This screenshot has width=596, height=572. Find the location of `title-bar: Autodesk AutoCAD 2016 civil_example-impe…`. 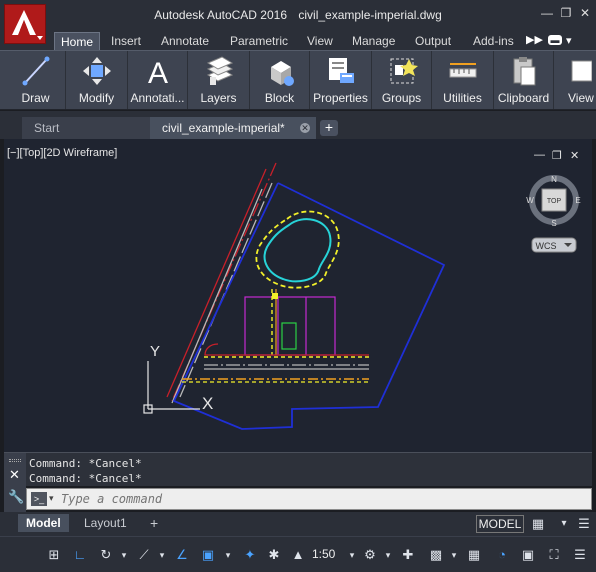

title-bar: Autodesk AutoCAD 2016 civil_example-impe… is located at coordinates (298, 15).